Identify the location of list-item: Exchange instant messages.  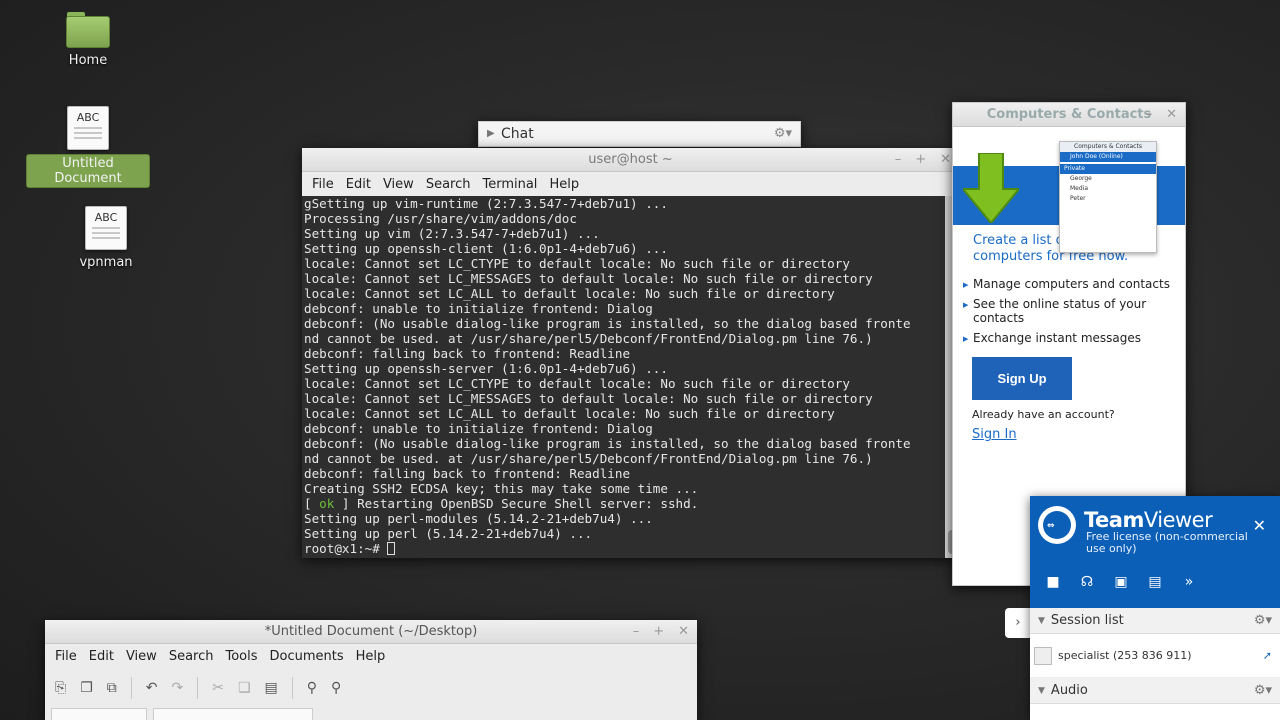
(1074, 338).